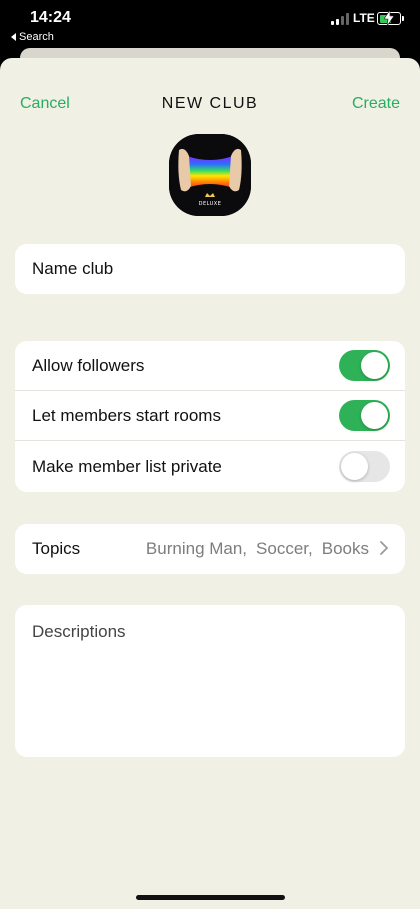 The width and height of the screenshot is (420, 909). I want to click on charging-bolt-icon, so click(389, 18).